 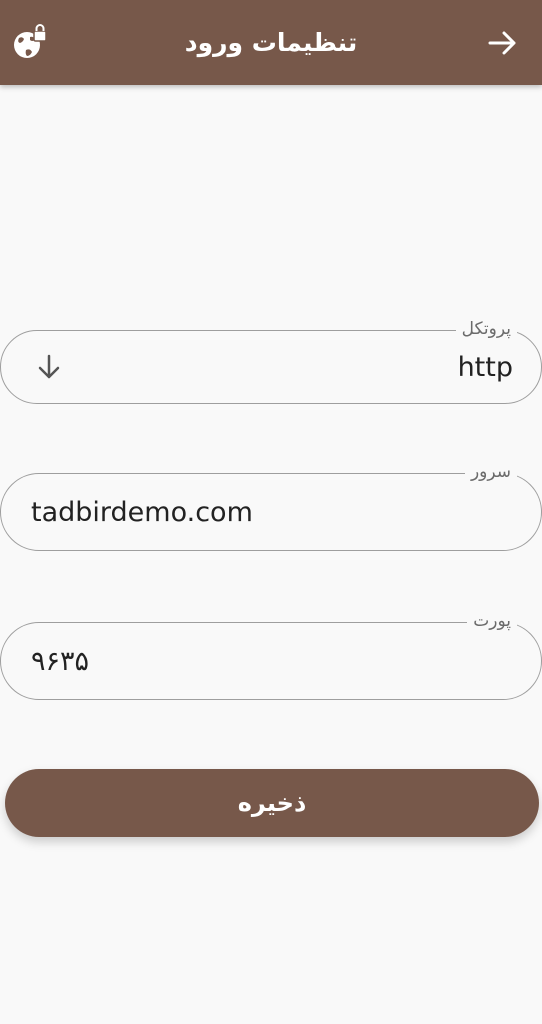 What do you see at coordinates (492, 621) in the screenshot?
I see `port-label: پورت` at bounding box center [492, 621].